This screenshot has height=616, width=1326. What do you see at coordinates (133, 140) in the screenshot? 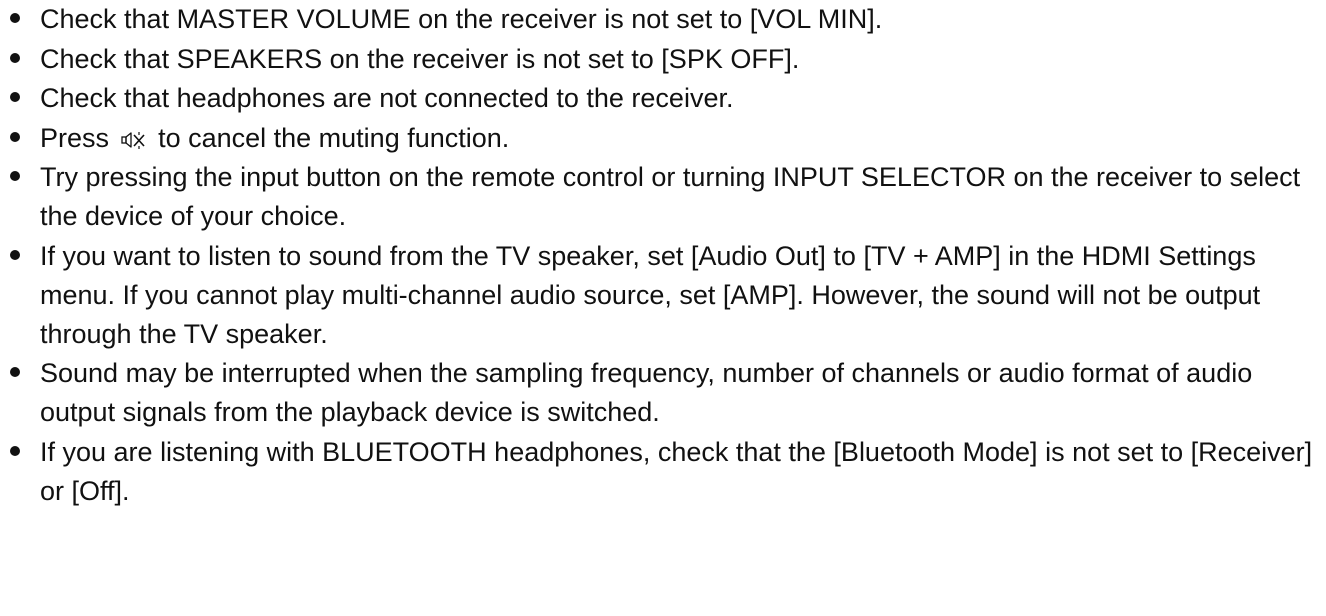
I see `mute-icon` at bounding box center [133, 140].